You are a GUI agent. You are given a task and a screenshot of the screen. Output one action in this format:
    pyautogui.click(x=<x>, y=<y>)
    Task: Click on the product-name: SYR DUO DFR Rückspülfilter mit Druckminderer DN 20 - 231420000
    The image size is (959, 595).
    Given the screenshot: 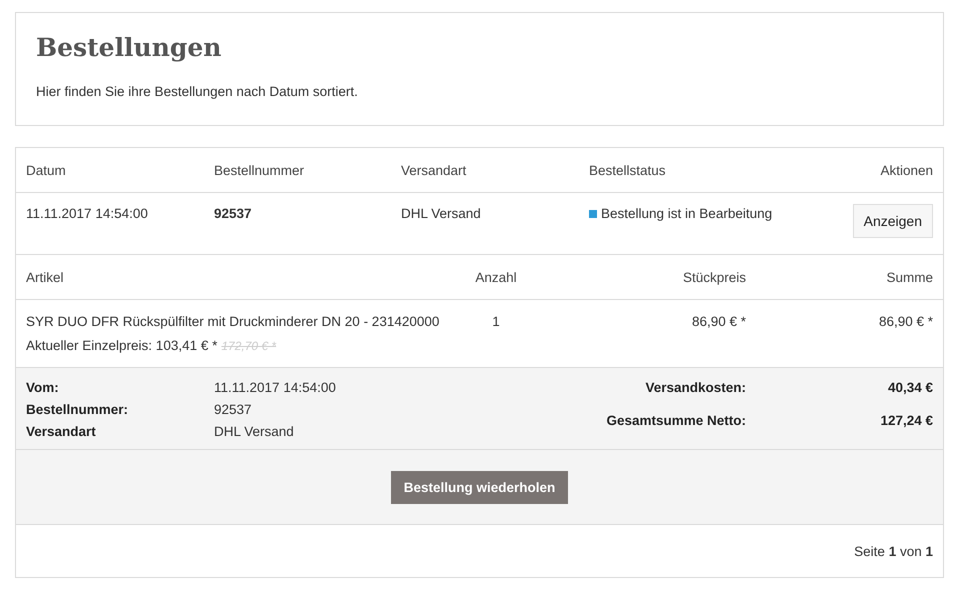 What is the action you would take?
    pyautogui.click(x=233, y=321)
    